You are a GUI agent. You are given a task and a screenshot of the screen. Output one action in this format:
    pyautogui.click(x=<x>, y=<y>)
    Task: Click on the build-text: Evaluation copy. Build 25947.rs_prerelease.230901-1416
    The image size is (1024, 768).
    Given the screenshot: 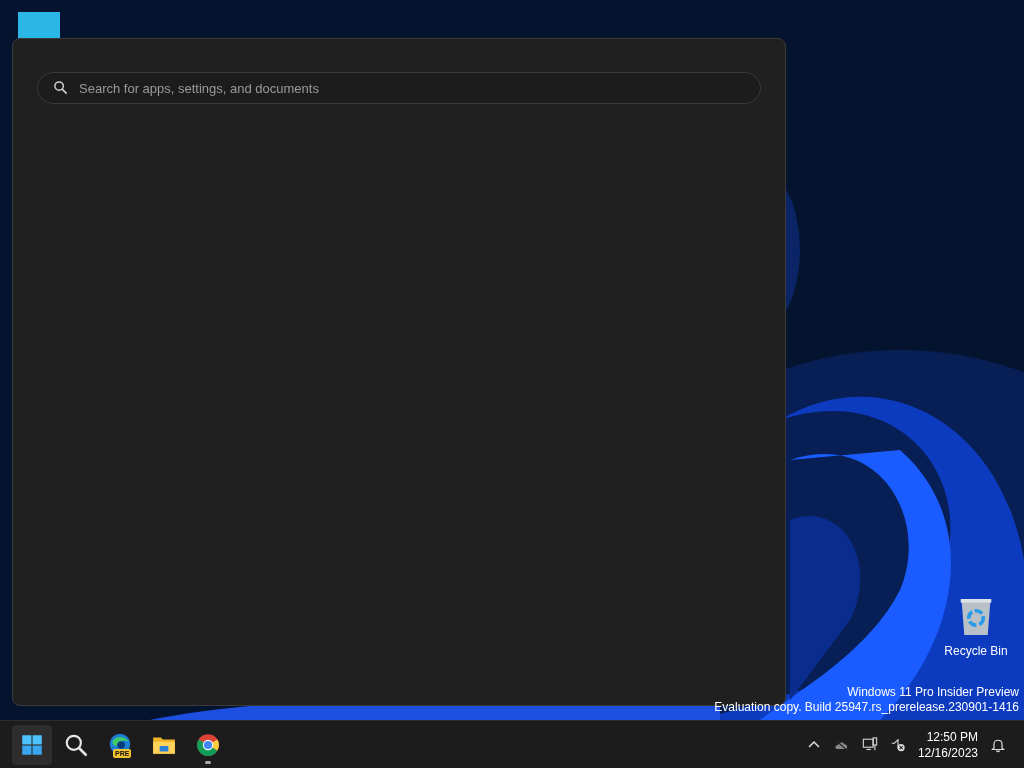 What is the action you would take?
    pyautogui.click(x=866, y=707)
    